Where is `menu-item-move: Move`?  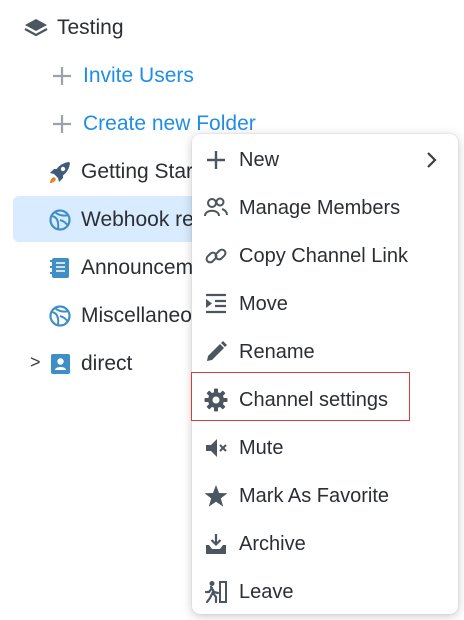
menu-item-move: Move is located at coordinates (325, 304).